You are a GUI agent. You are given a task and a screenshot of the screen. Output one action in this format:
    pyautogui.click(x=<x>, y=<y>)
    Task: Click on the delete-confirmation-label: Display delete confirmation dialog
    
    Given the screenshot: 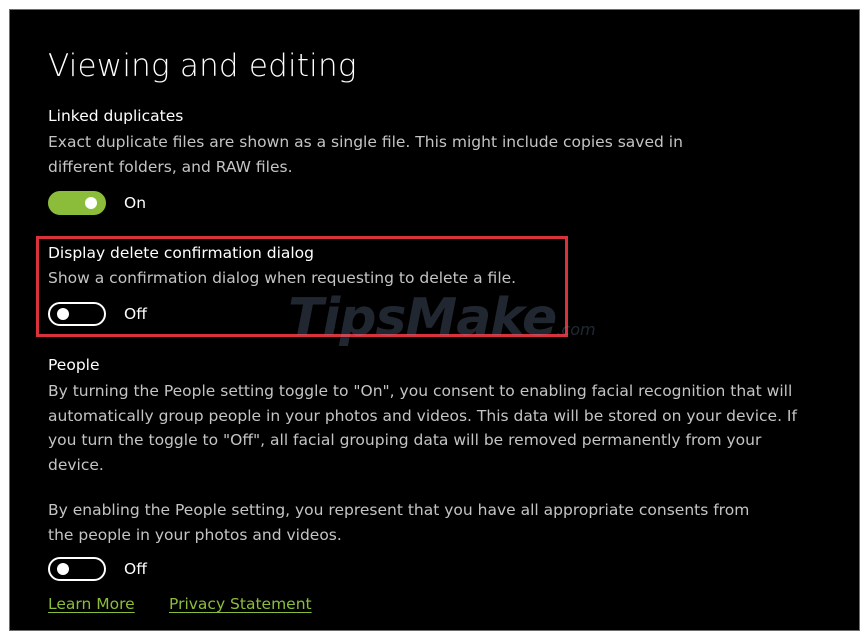 What is the action you would take?
    pyautogui.click(x=181, y=253)
    